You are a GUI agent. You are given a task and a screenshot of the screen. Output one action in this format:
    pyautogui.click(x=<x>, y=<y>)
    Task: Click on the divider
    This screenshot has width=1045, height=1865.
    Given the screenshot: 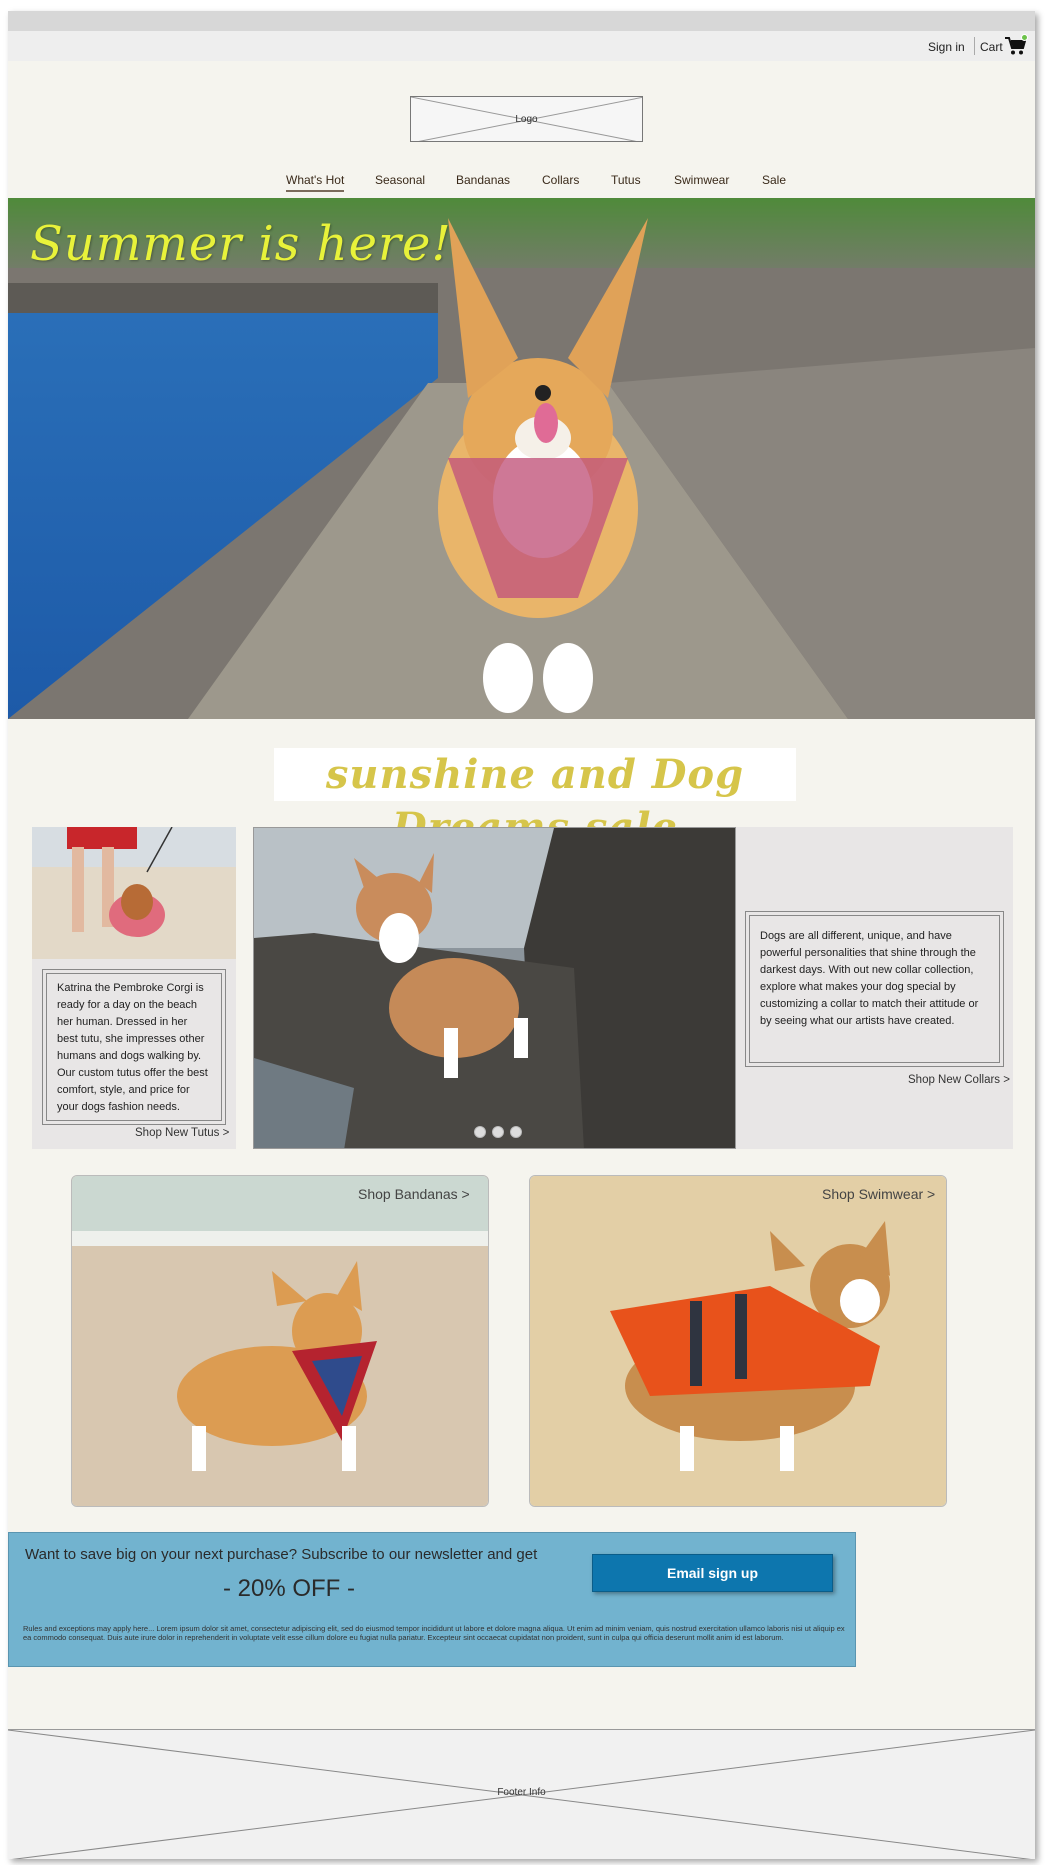 What is the action you would take?
    pyautogui.click(x=974, y=46)
    